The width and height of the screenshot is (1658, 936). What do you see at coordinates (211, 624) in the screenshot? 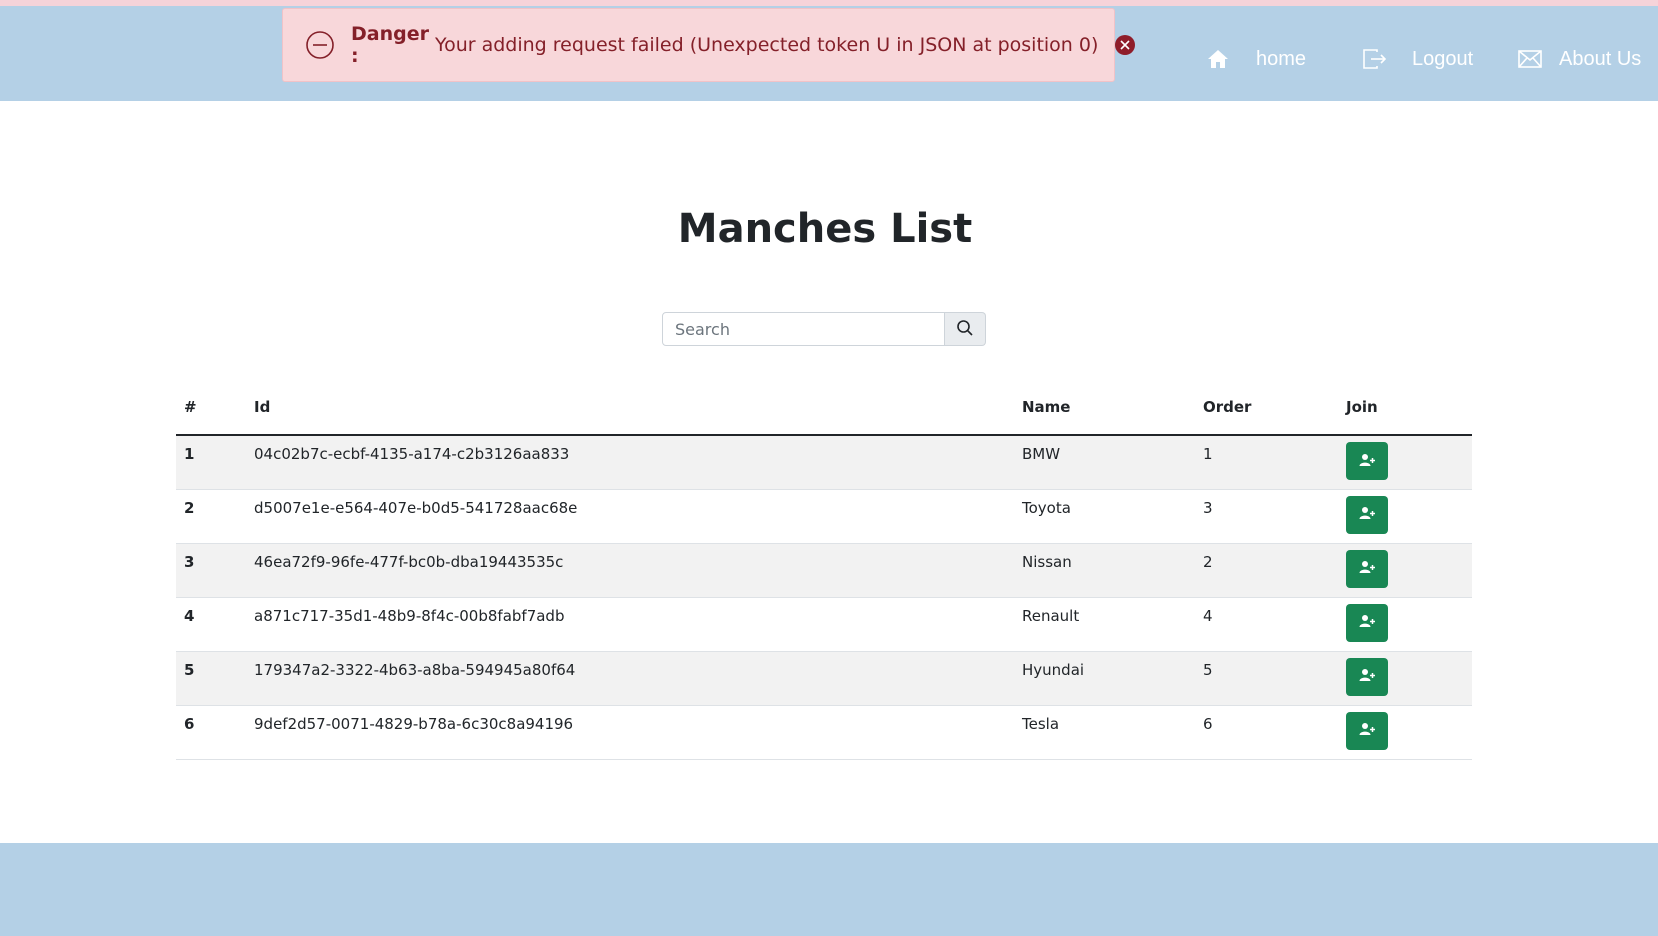
I see `row-num: 4` at bounding box center [211, 624].